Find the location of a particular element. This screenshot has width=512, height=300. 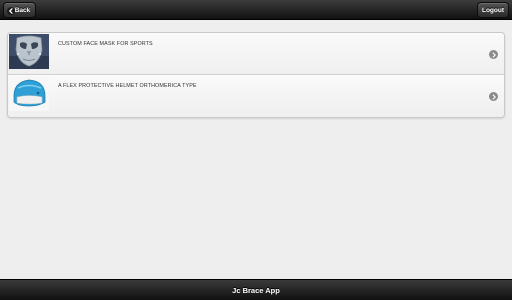

face-mask-image is located at coordinates (29, 51).